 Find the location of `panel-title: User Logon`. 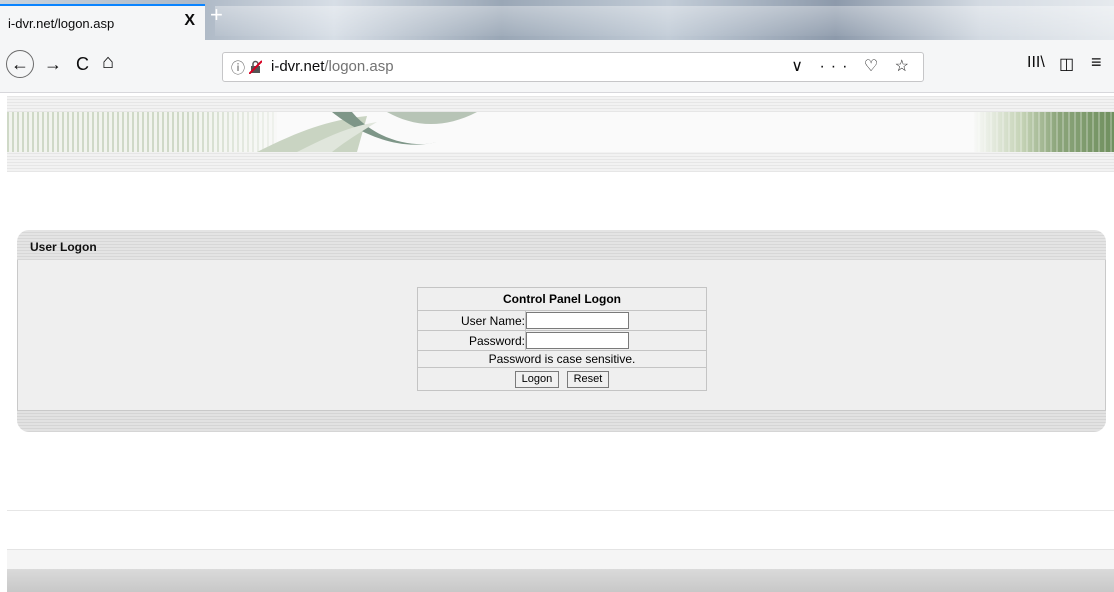

panel-title: User Logon is located at coordinates (63, 247).